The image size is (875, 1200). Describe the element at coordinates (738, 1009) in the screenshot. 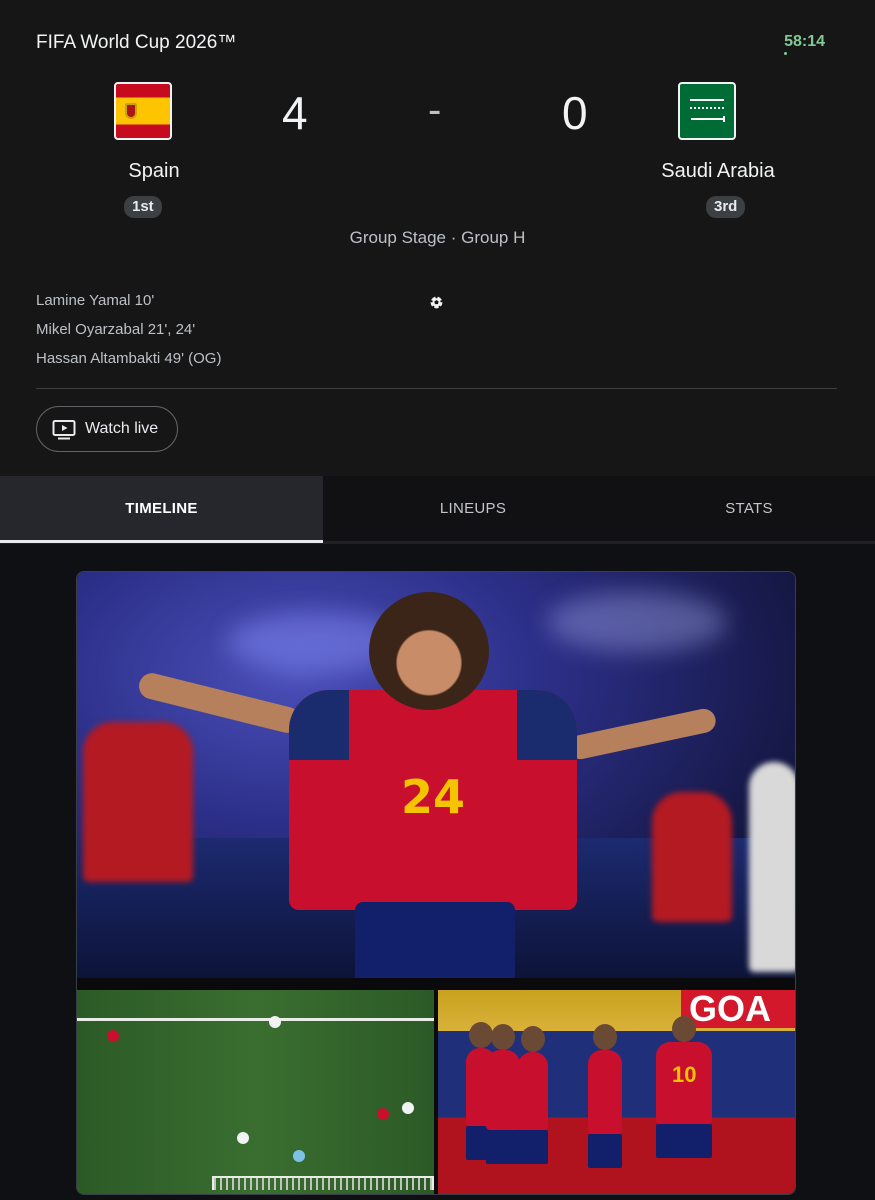

I see `ad-board-text: GOA` at that location.